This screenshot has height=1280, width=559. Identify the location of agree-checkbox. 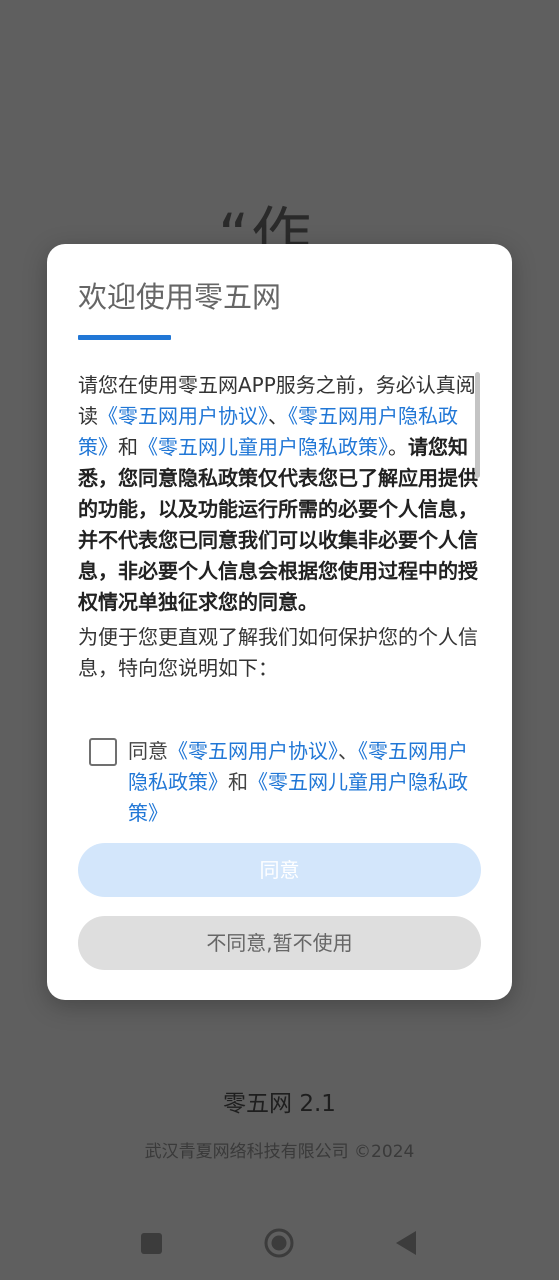
(103, 752).